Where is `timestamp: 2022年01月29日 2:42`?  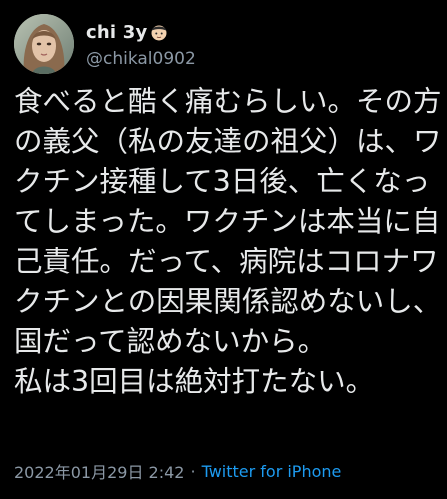 timestamp: 2022年01月29日 2:42 is located at coordinates (99, 471).